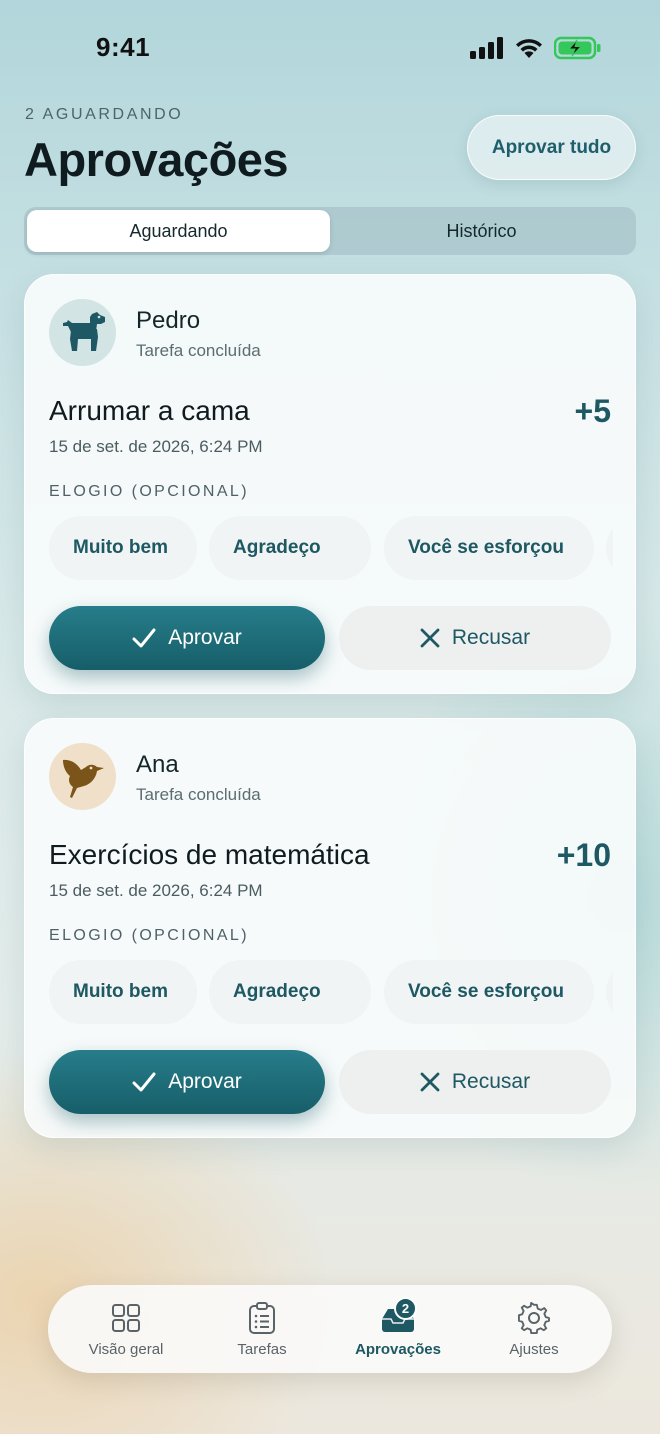 The image size is (660, 1434). What do you see at coordinates (583, 855) in the screenshot?
I see `points-value: +10` at bounding box center [583, 855].